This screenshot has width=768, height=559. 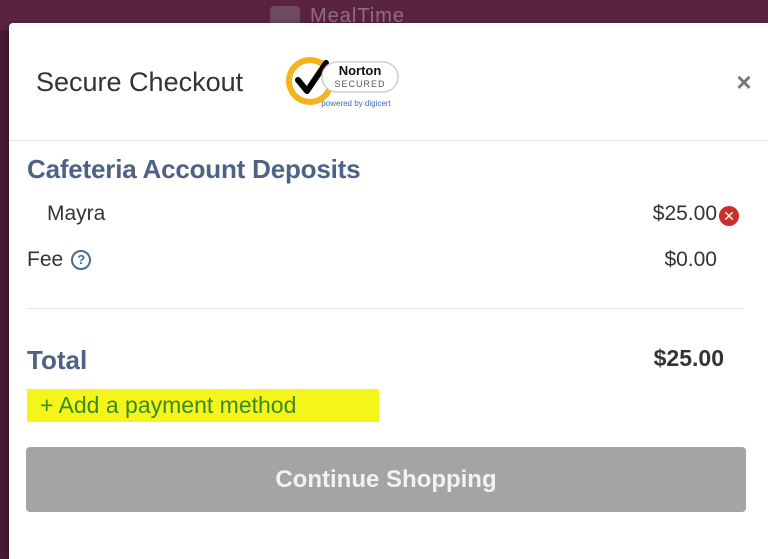 What do you see at coordinates (76, 213) in the screenshot?
I see `deposit-student-name: Mayra` at bounding box center [76, 213].